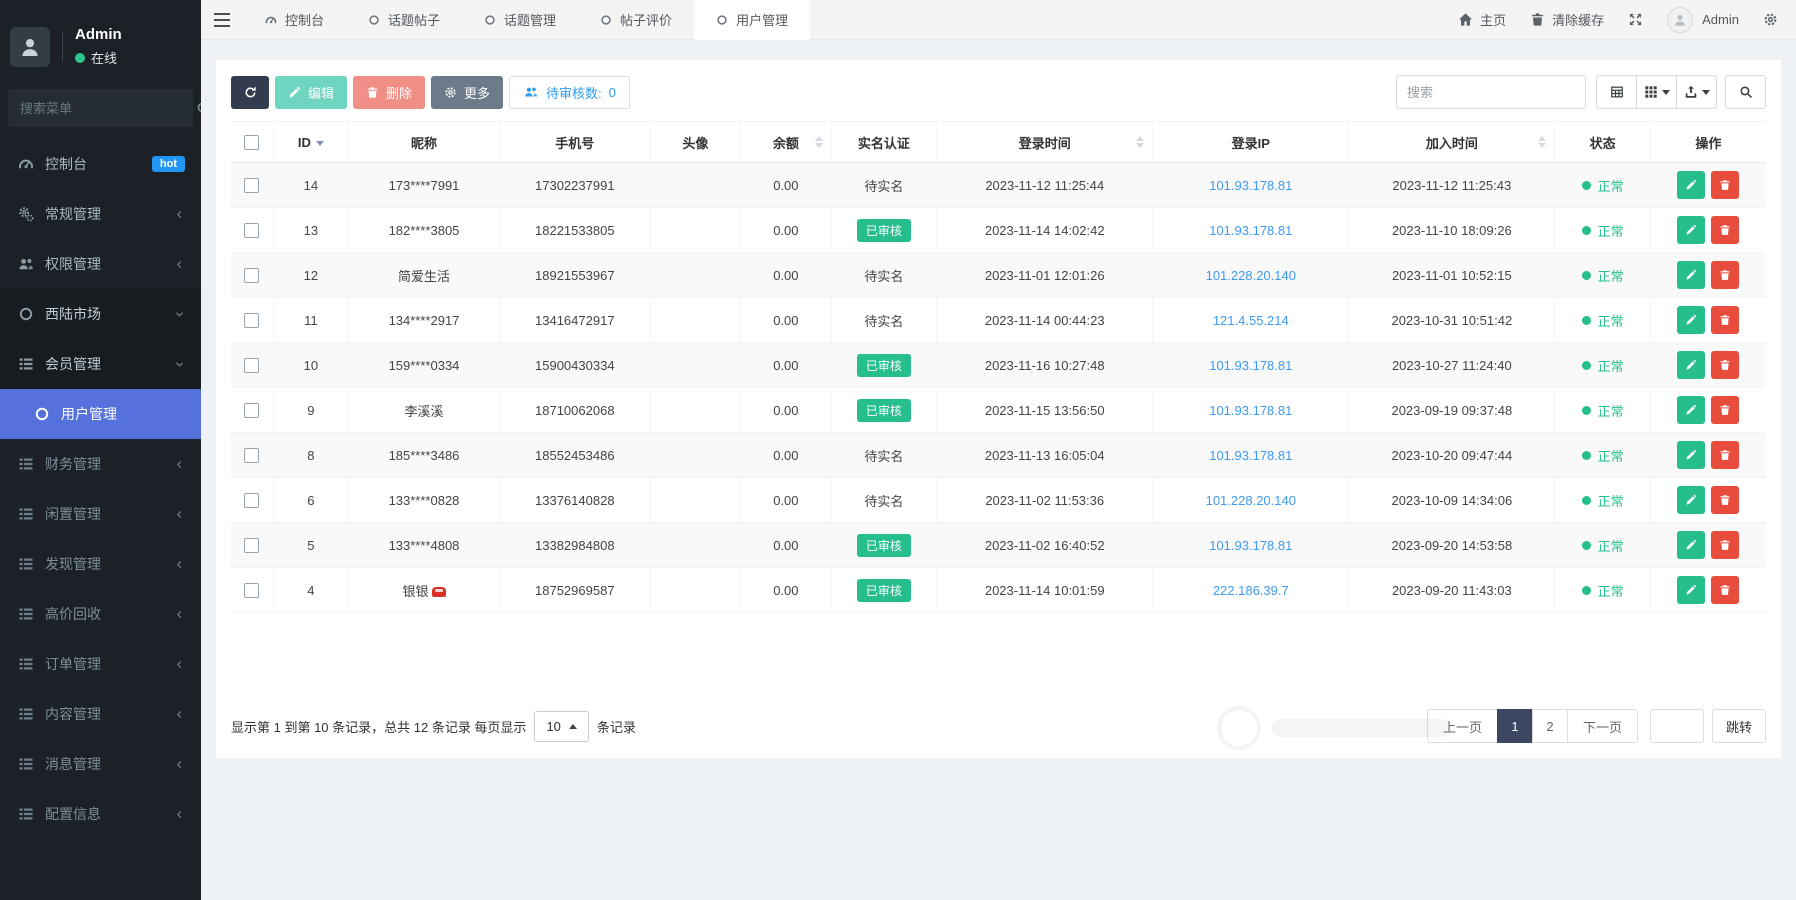 This screenshot has width=1796, height=900. What do you see at coordinates (100, 264) in the screenshot?
I see `sidebar-item: 权限管理` at bounding box center [100, 264].